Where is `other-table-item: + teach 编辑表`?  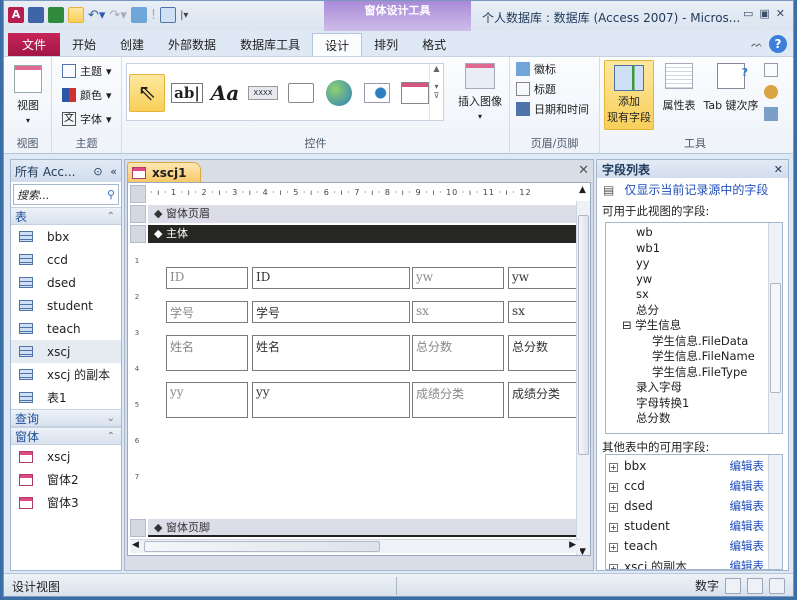 other-table-item: + teach 编辑表 is located at coordinates (694, 546).